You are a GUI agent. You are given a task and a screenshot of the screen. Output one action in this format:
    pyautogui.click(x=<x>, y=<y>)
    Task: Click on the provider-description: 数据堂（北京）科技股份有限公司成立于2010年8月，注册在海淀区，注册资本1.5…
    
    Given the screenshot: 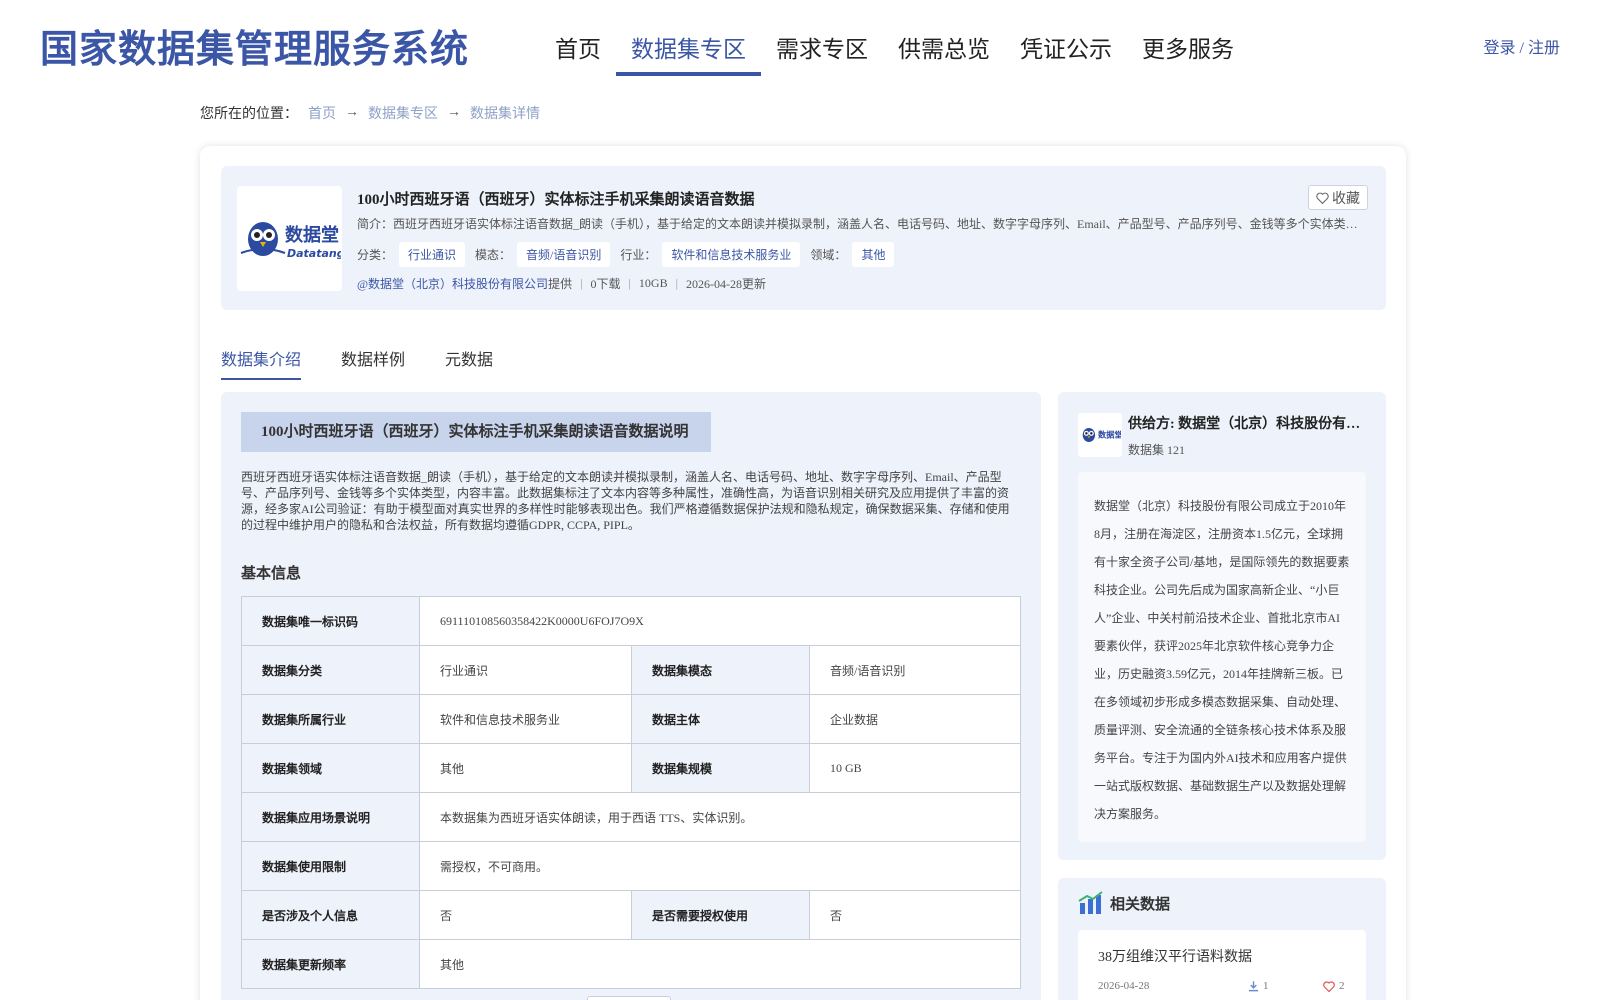 What is the action you would take?
    pyautogui.click(x=1222, y=657)
    